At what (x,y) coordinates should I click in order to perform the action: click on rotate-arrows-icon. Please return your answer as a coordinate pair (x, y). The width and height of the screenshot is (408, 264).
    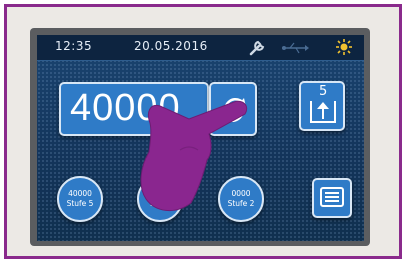
    Looking at the image, I should click on (234, 112).